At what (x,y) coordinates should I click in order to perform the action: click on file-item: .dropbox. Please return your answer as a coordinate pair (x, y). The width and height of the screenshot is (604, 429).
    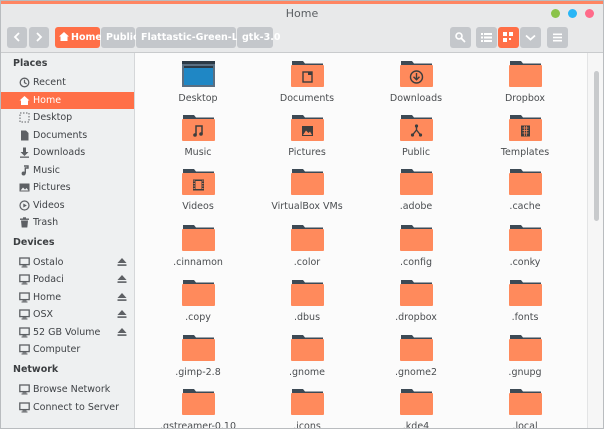
    Looking at the image, I should click on (416, 304).